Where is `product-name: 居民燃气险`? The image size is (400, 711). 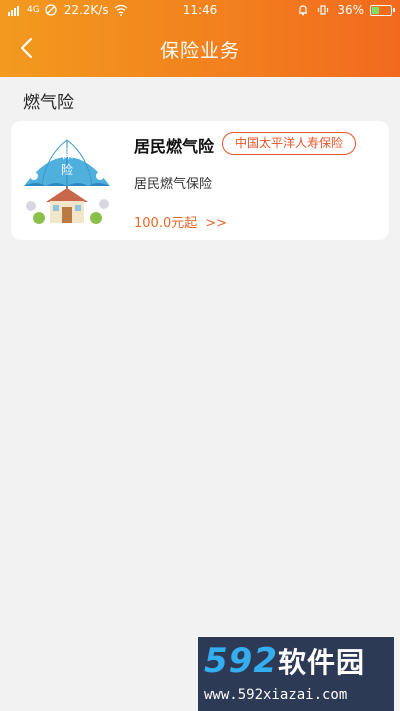 product-name: 居民燃气险 is located at coordinates (174, 146).